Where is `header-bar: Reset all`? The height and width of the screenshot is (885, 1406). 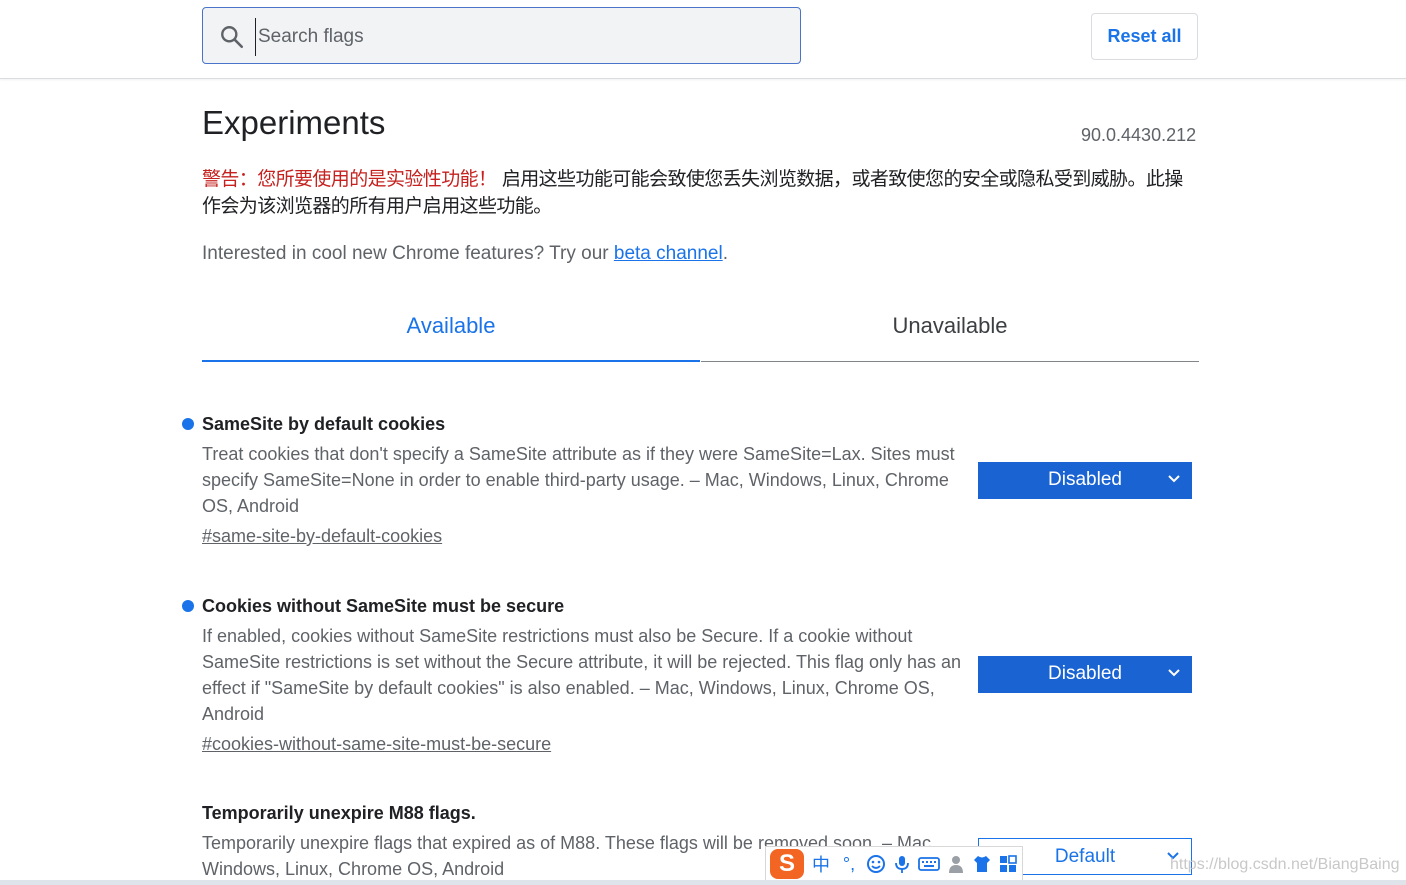 header-bar: Reset all is located at coordinates (703, 39).